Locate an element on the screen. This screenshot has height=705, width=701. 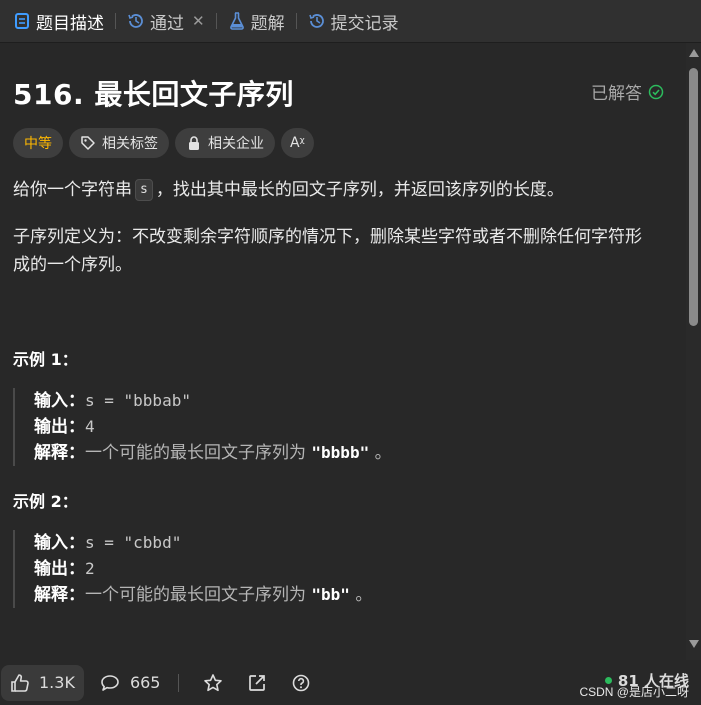
comment-count: 665 is located at coordinates (145, 682).